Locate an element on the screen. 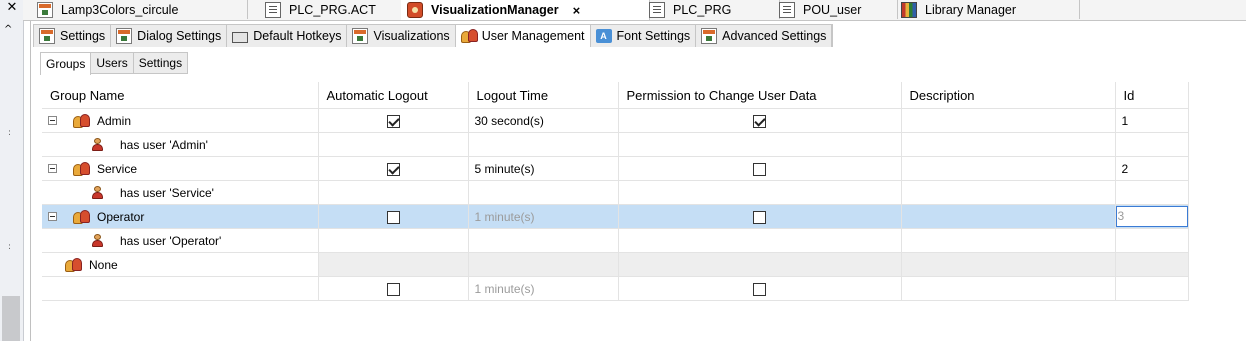 The width and height of the screenshot is (1246, 341). tab-label: PLC_PRG.ACT is located at coordinates (332, 9).